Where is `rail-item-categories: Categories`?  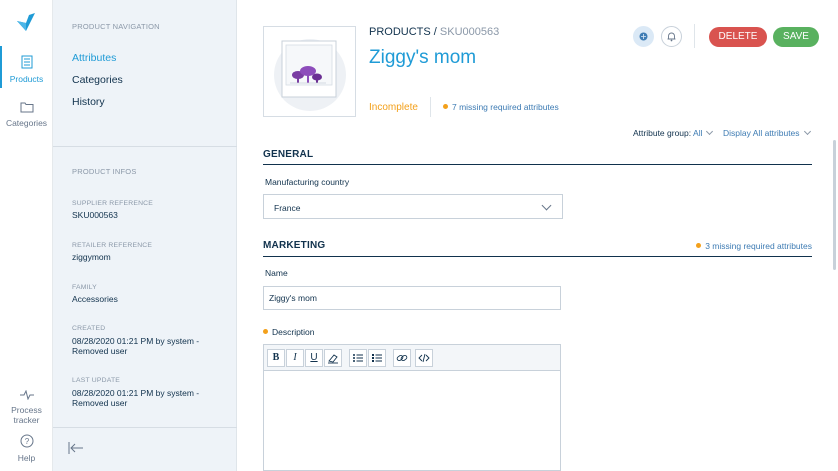 rail-item-categories: Categories is located at coordinates (26, 114).